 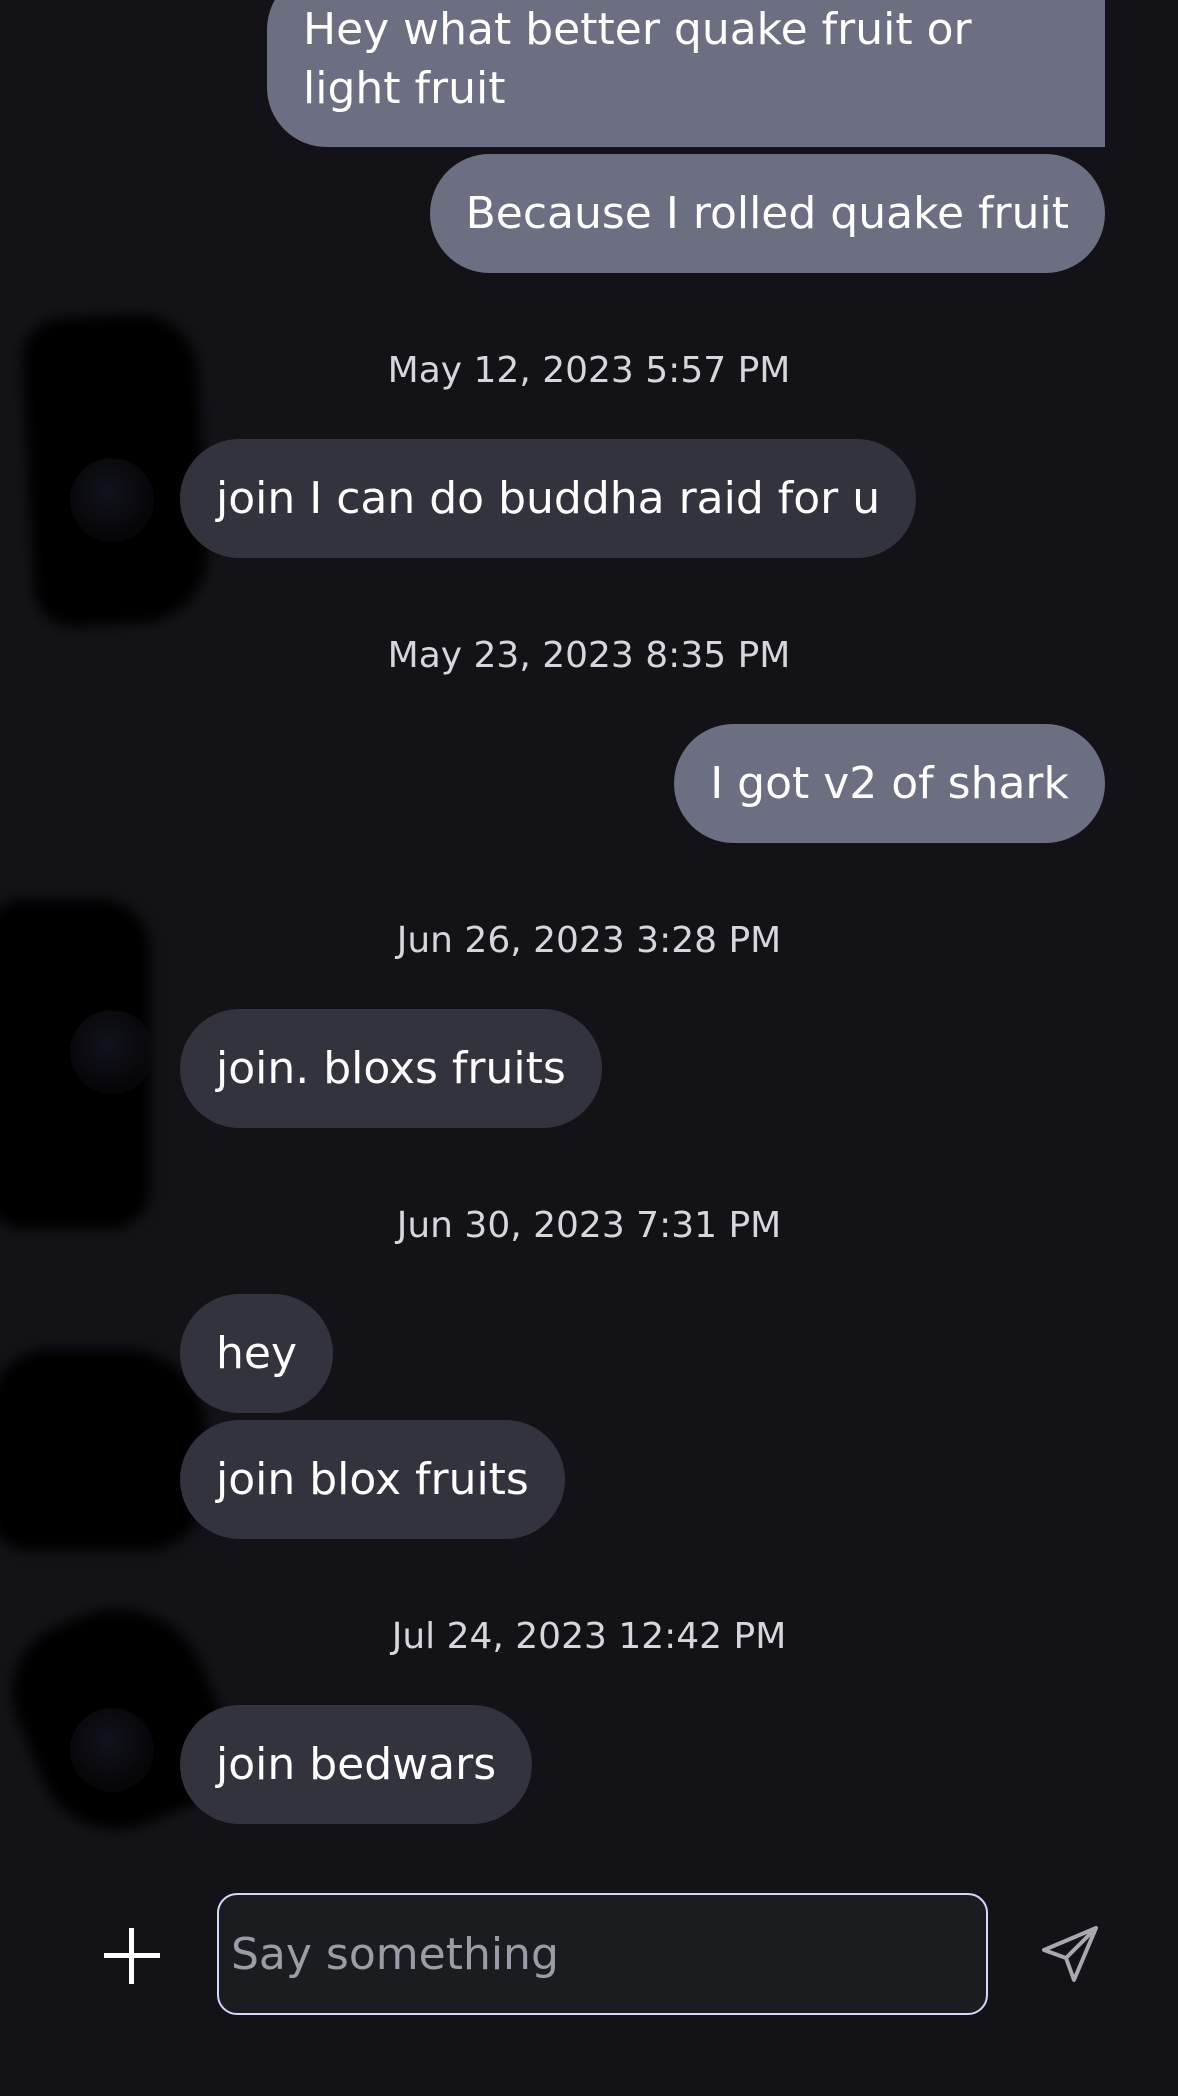 I want to click on message-bubble-sent: I got v2 of shark, so click(x=889, y=783).